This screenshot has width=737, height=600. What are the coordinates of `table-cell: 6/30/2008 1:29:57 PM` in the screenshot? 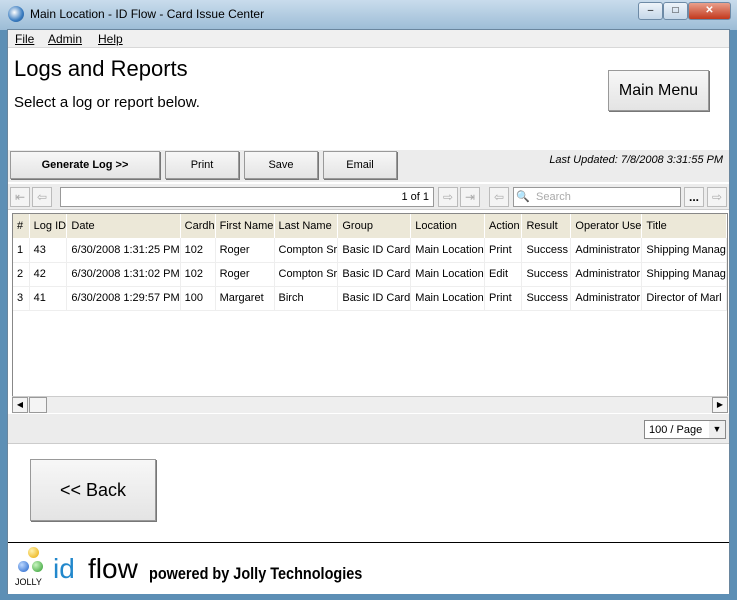 It's located at (123, 298).